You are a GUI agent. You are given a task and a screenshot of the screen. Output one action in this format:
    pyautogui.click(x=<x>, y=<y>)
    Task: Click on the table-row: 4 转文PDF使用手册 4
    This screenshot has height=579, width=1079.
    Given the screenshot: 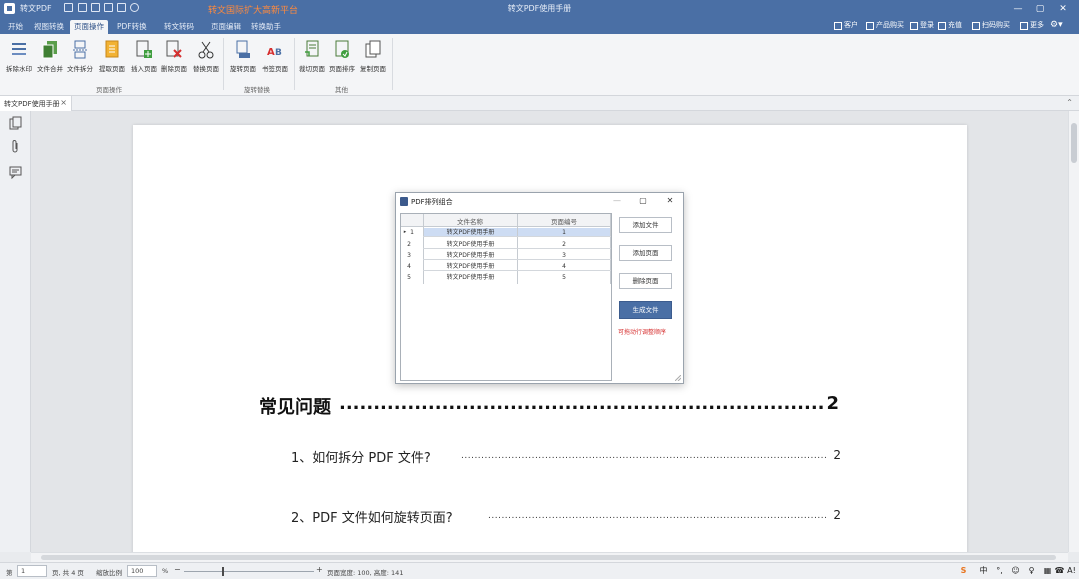 What is the action you would take?
    pyautogui.click(x=506, y=266)
    